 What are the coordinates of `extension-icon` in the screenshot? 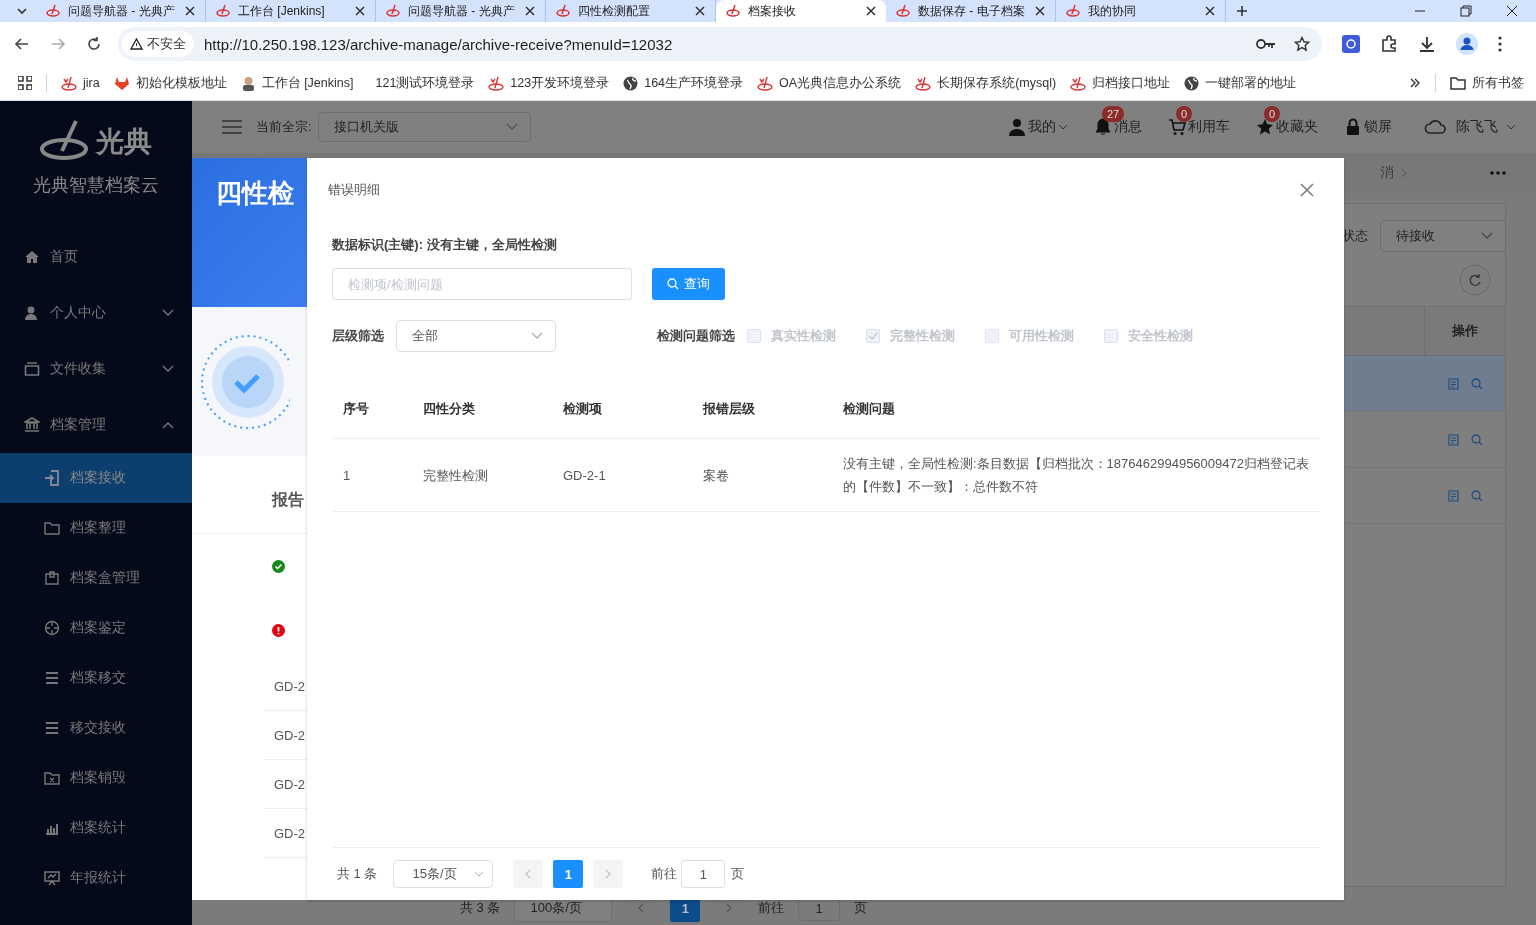 It's located at (1351, 44).